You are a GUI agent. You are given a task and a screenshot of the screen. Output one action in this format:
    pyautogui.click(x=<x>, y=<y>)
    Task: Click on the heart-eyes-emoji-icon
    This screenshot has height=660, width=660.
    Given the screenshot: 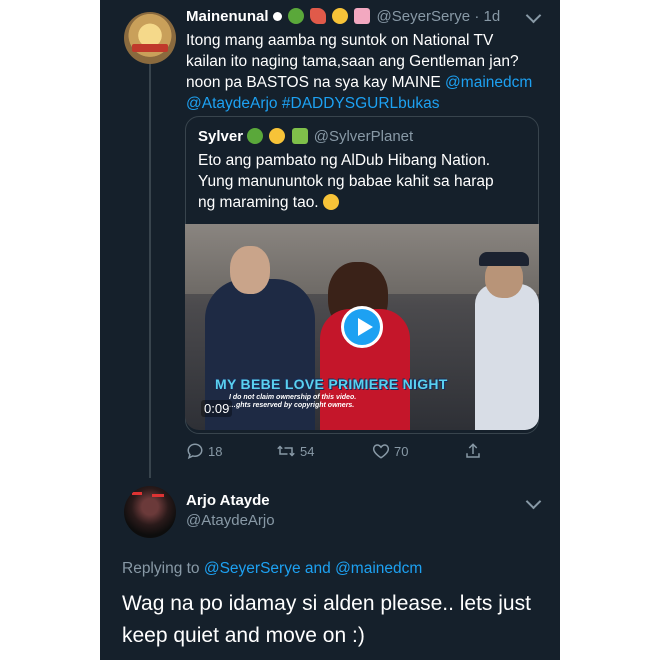 What is the action you would take?
    pyautogui.click(x=340, y=16)
    